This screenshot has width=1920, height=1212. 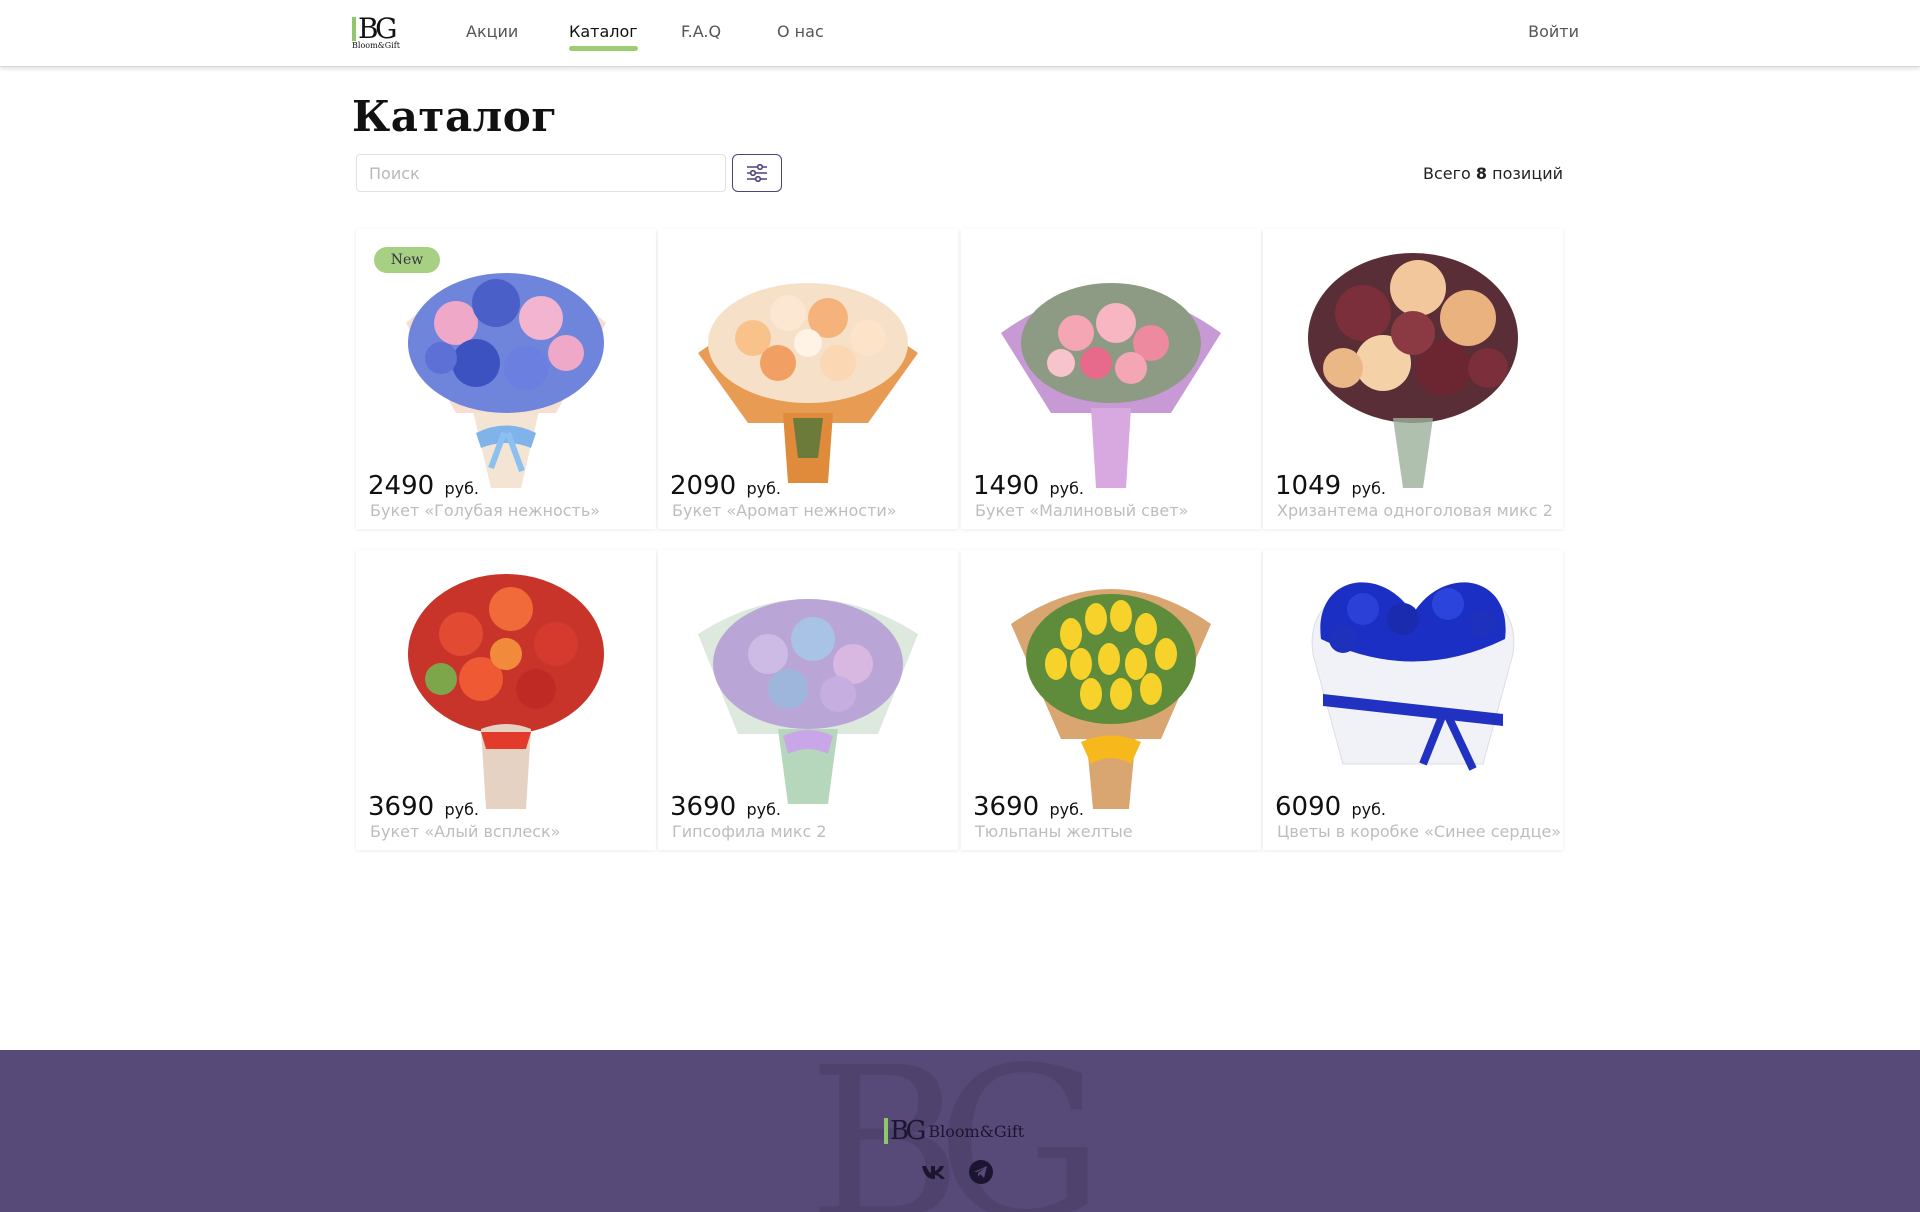 I want to click on product-card: 3690 руб. Гипсофила микс 2, so click(x=808, y=700).